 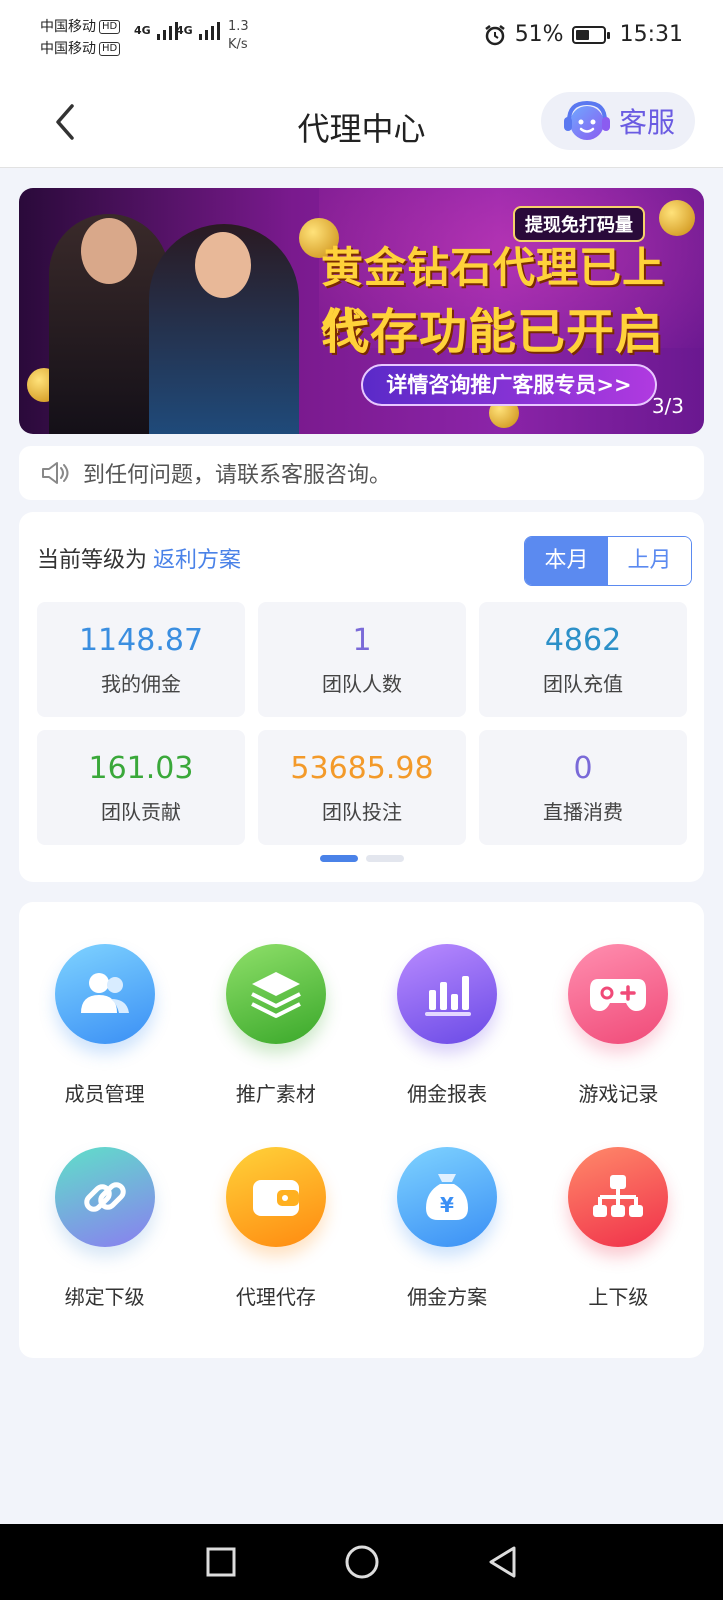 What do you see at coordinates (141, 659) in the screenshot?
I see `stat-my-commission: 1148.87 我的佣金` at bounding box center [141, 659].